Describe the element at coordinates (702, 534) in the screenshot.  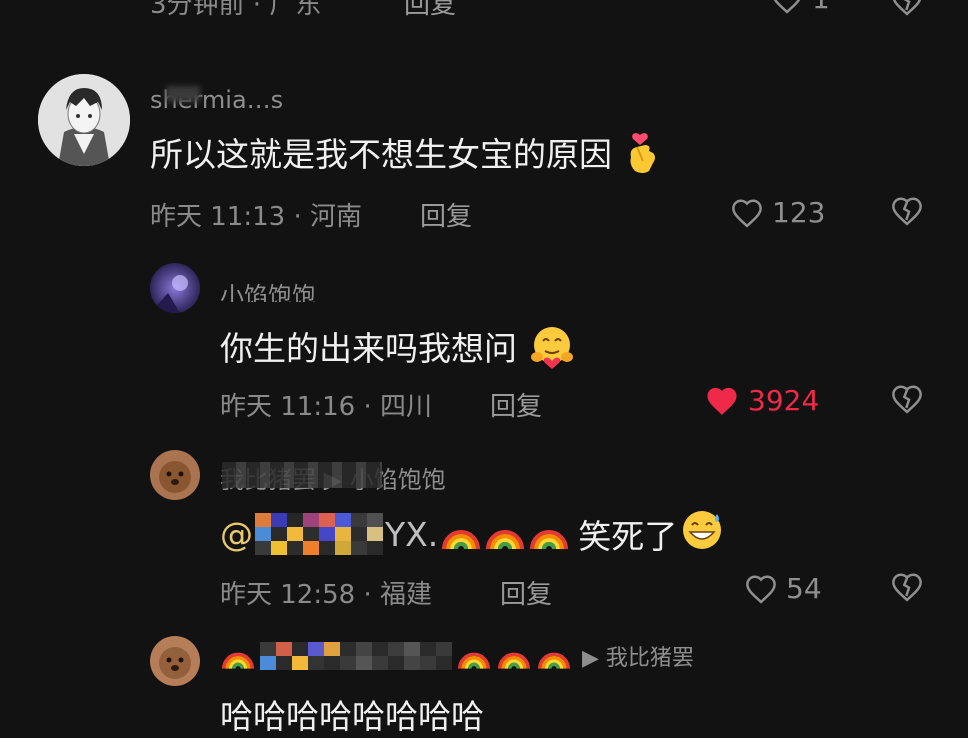
I see `grinning-sweat-emoji` at that location.